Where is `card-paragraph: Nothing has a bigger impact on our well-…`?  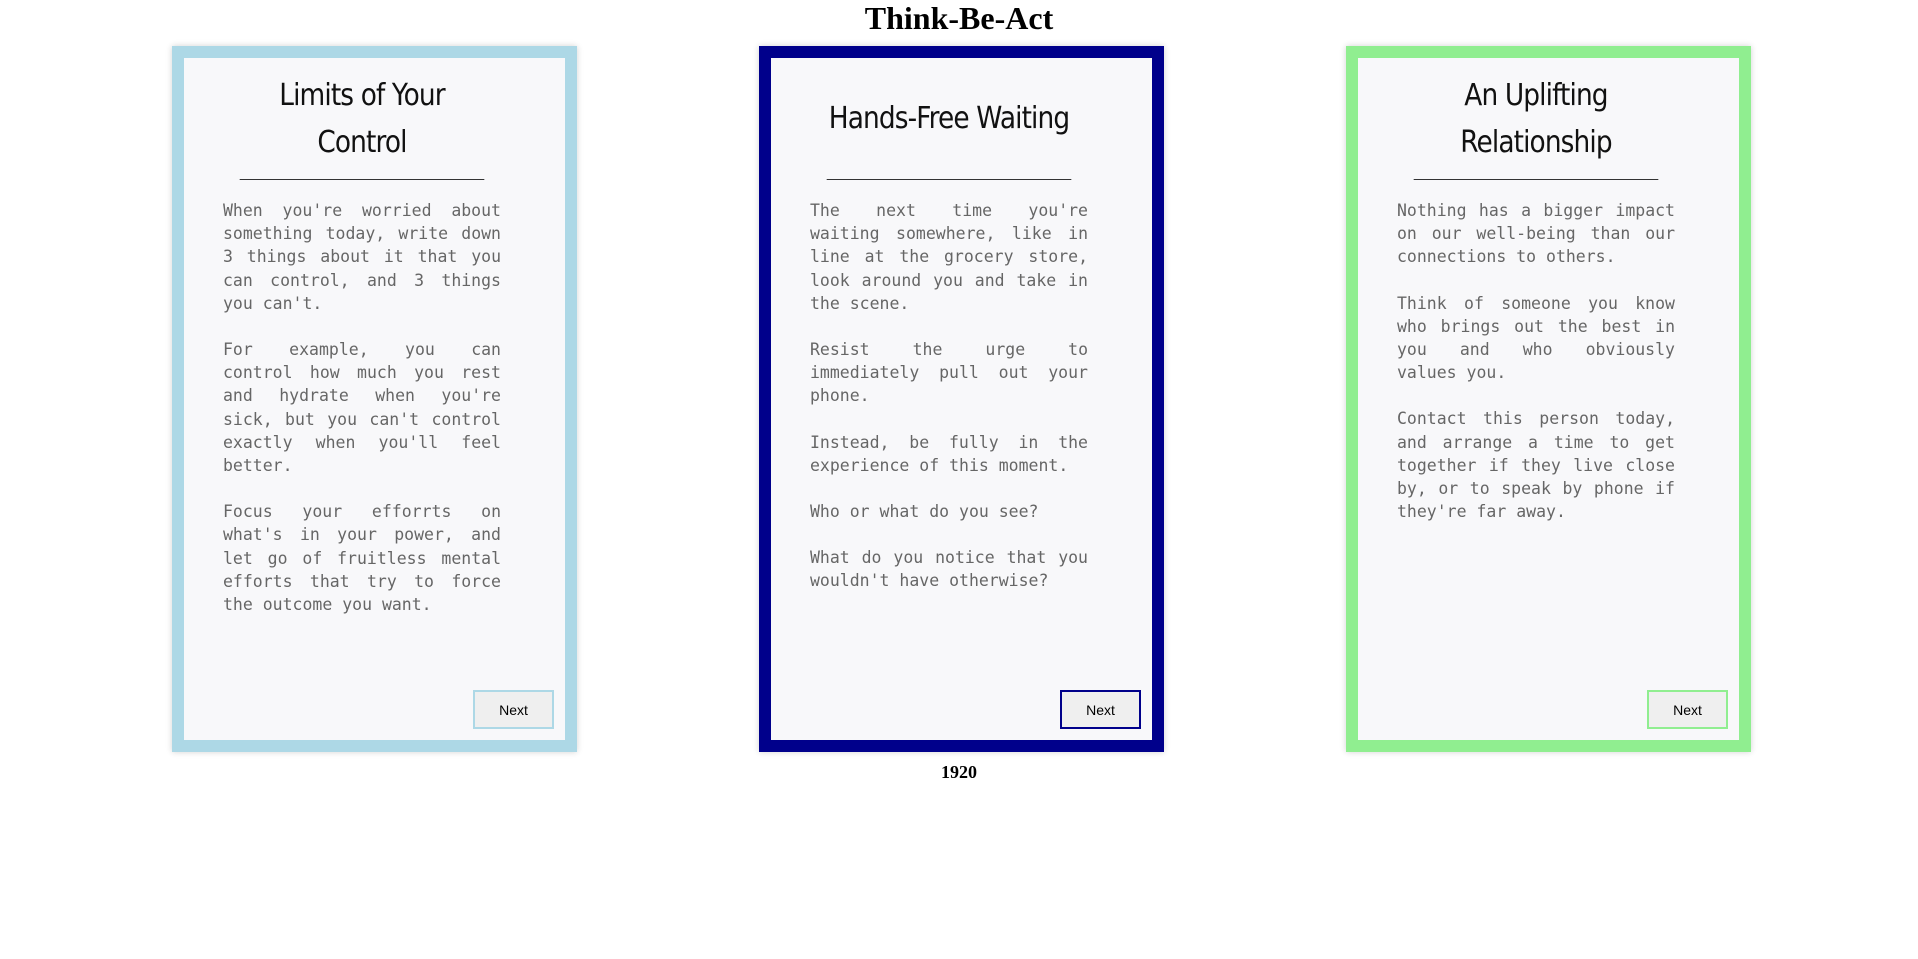 card-paragraph: Nothing has a bigger impact on our well-… is located at coordinates (1536, 234).